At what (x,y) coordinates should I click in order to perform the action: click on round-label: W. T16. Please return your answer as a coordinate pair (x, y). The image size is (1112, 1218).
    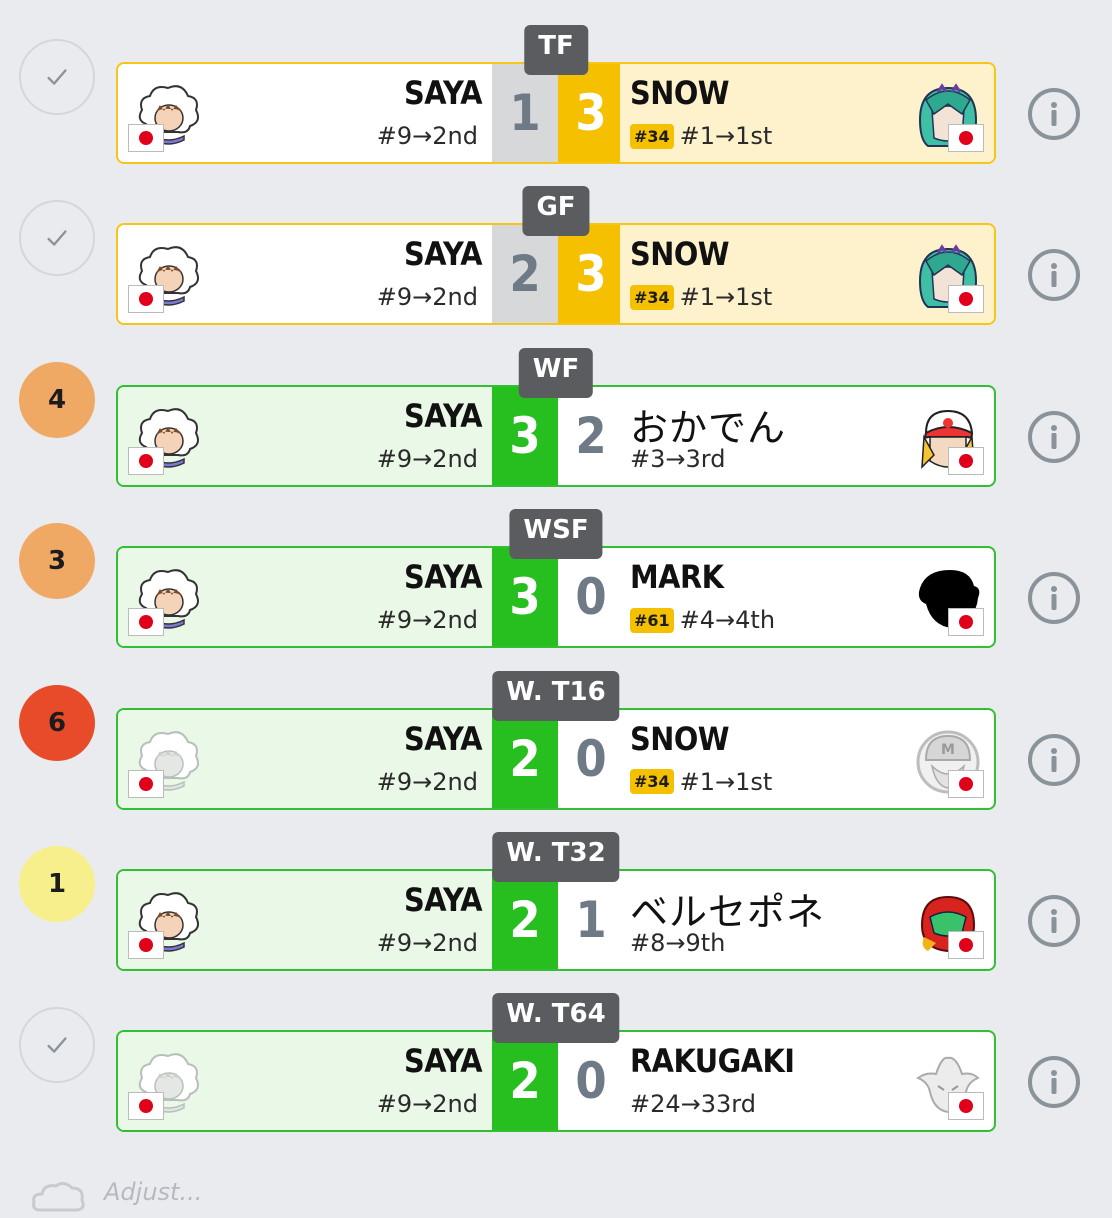
    Looking at the image, I should click on (556, 695).